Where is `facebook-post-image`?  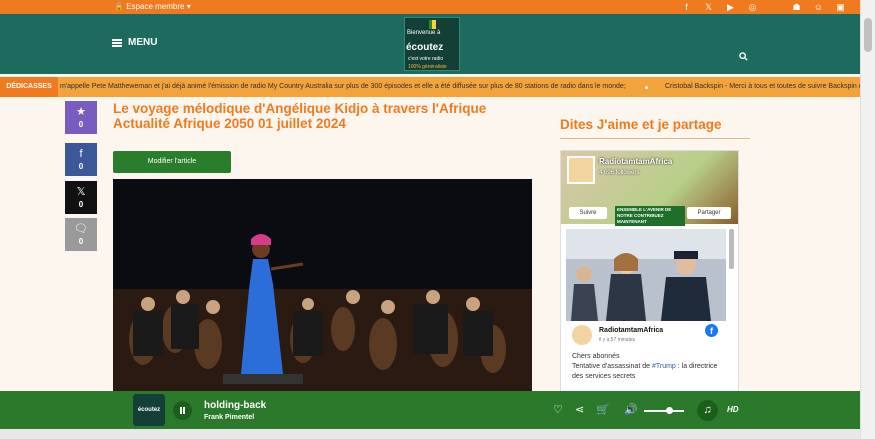
facebook-post-image is located at coordinates (646, 275).